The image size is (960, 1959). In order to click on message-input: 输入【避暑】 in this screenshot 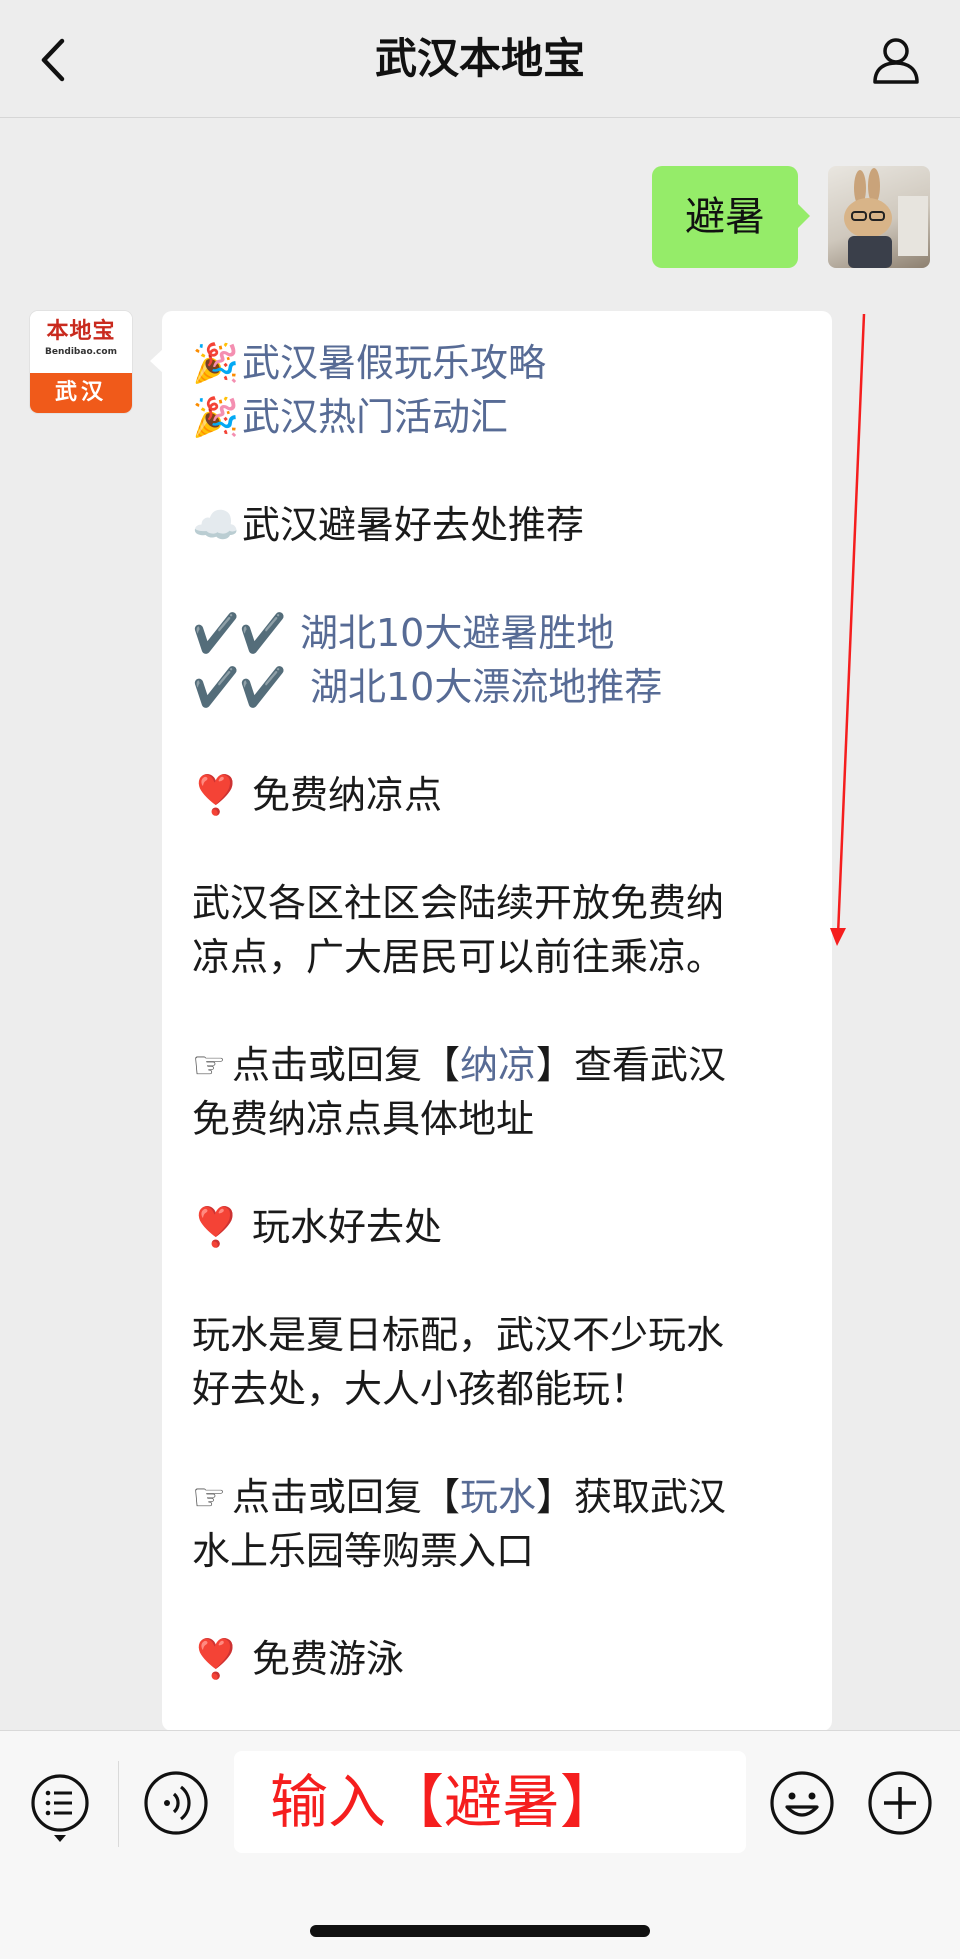, I will do `click(490, 1802)`.